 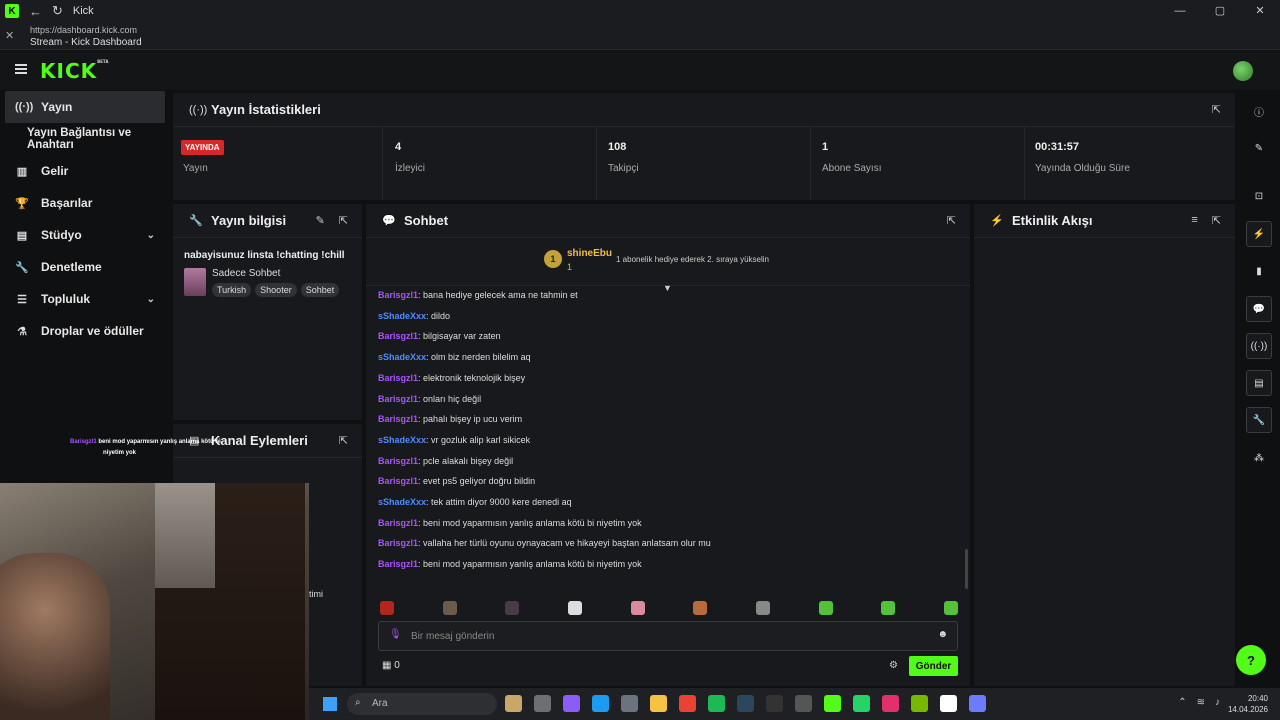 What do you see at coordinates (1259, 234) in the screenshot?
I see `lightning-icon: ⚡` at bounding box center [1259, 234].